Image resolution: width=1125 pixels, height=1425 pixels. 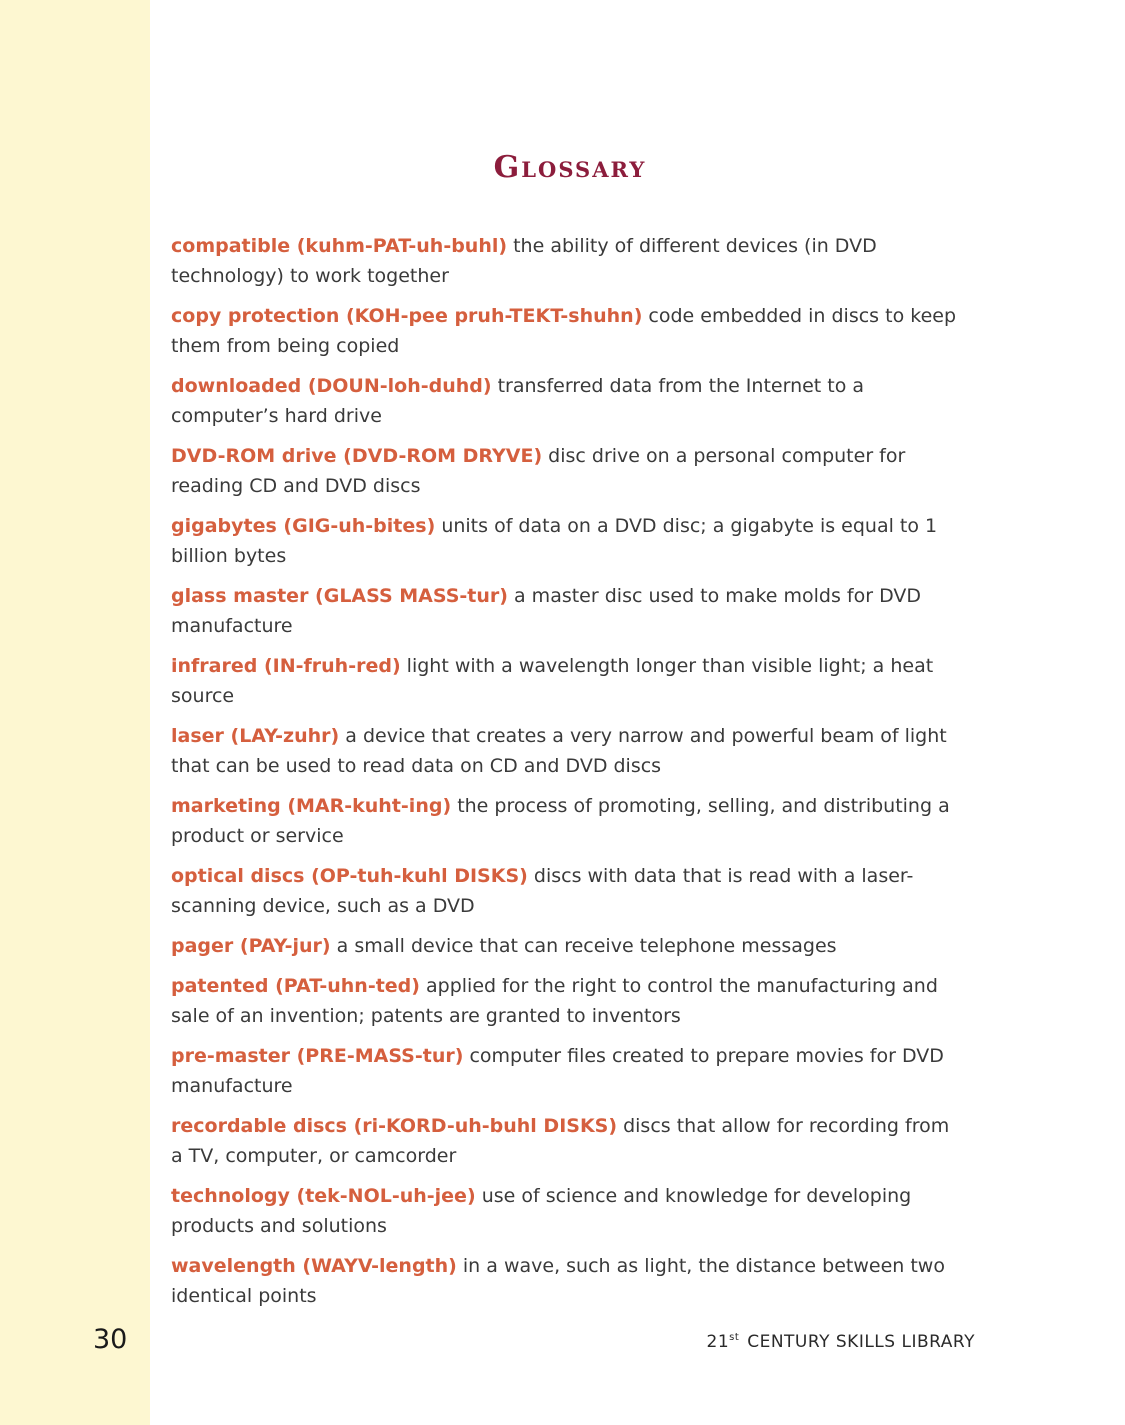 I want to click on page-margin-strip, so click(x=75, y=712).